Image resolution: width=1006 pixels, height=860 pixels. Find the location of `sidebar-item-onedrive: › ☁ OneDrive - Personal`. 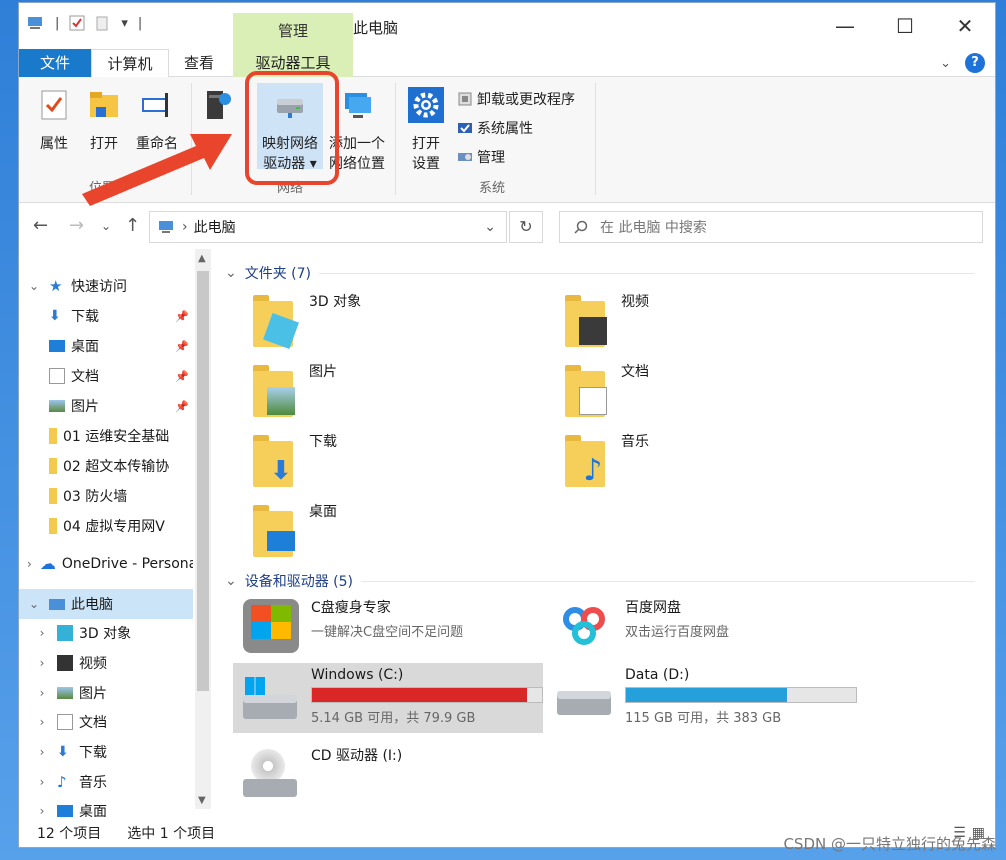

sidebar-item-onedrive: › ☁ OneDrive - Personal is located at coordinates (106, 564).